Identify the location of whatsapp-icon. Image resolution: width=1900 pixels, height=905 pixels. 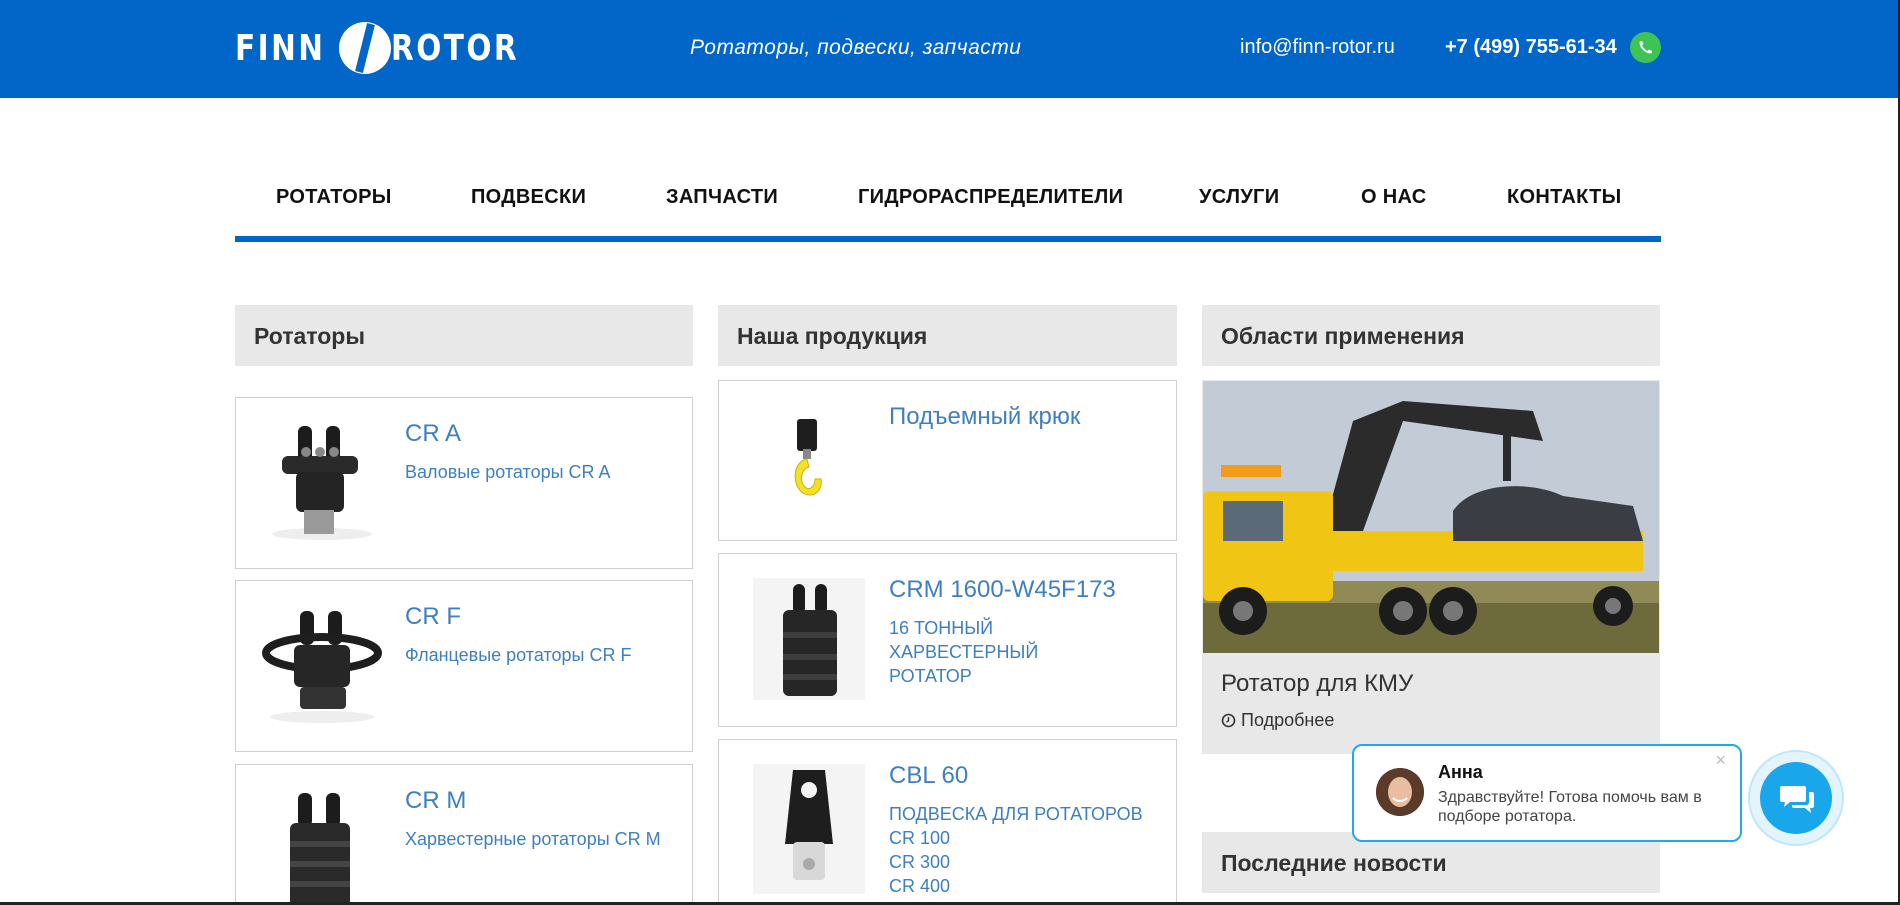
(1645, 47).